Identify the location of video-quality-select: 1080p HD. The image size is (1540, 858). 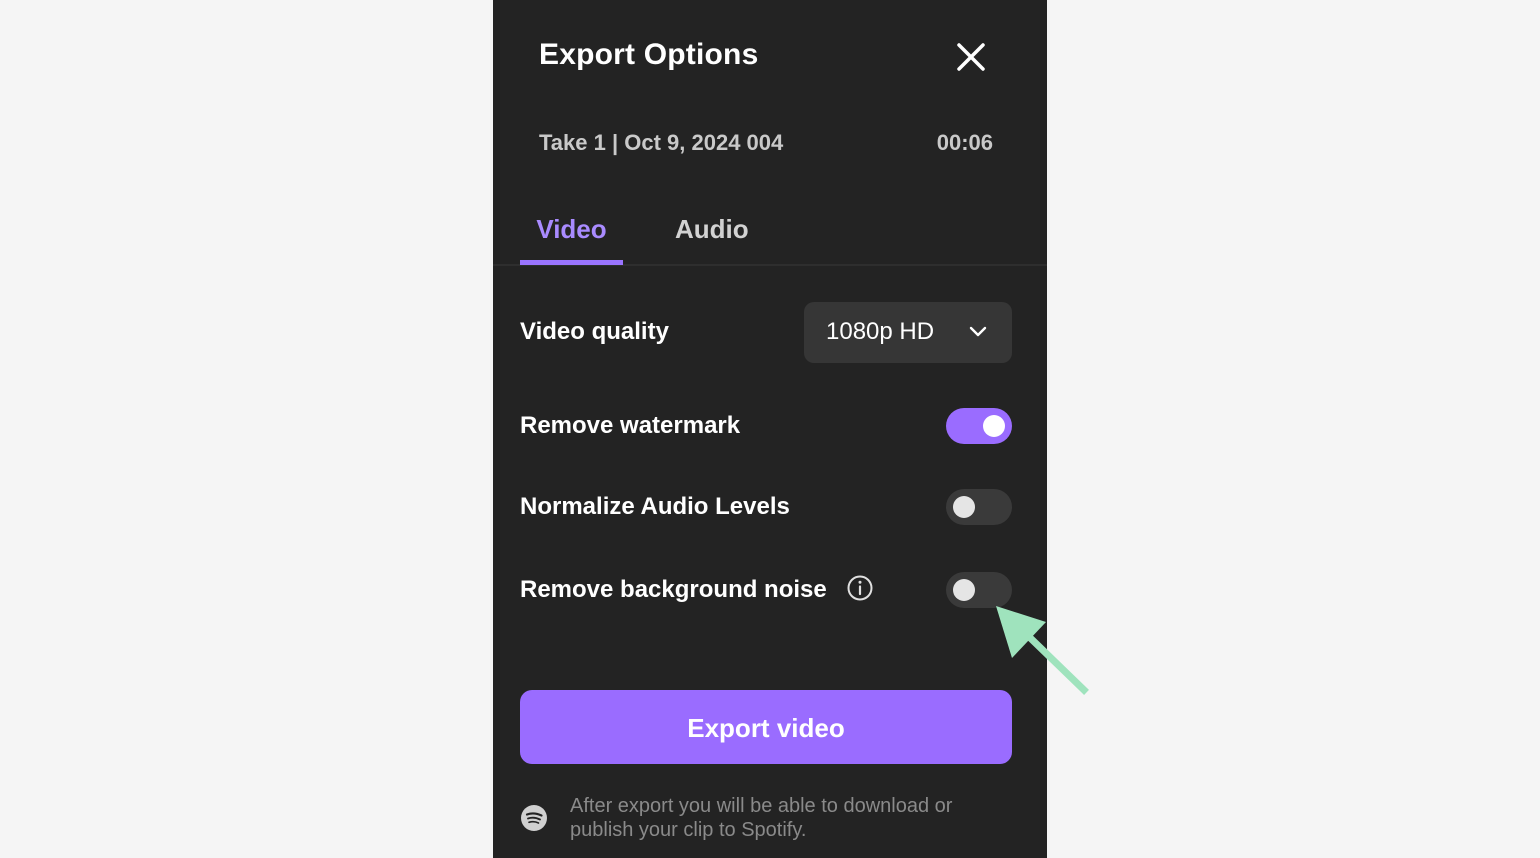
(908, 332).